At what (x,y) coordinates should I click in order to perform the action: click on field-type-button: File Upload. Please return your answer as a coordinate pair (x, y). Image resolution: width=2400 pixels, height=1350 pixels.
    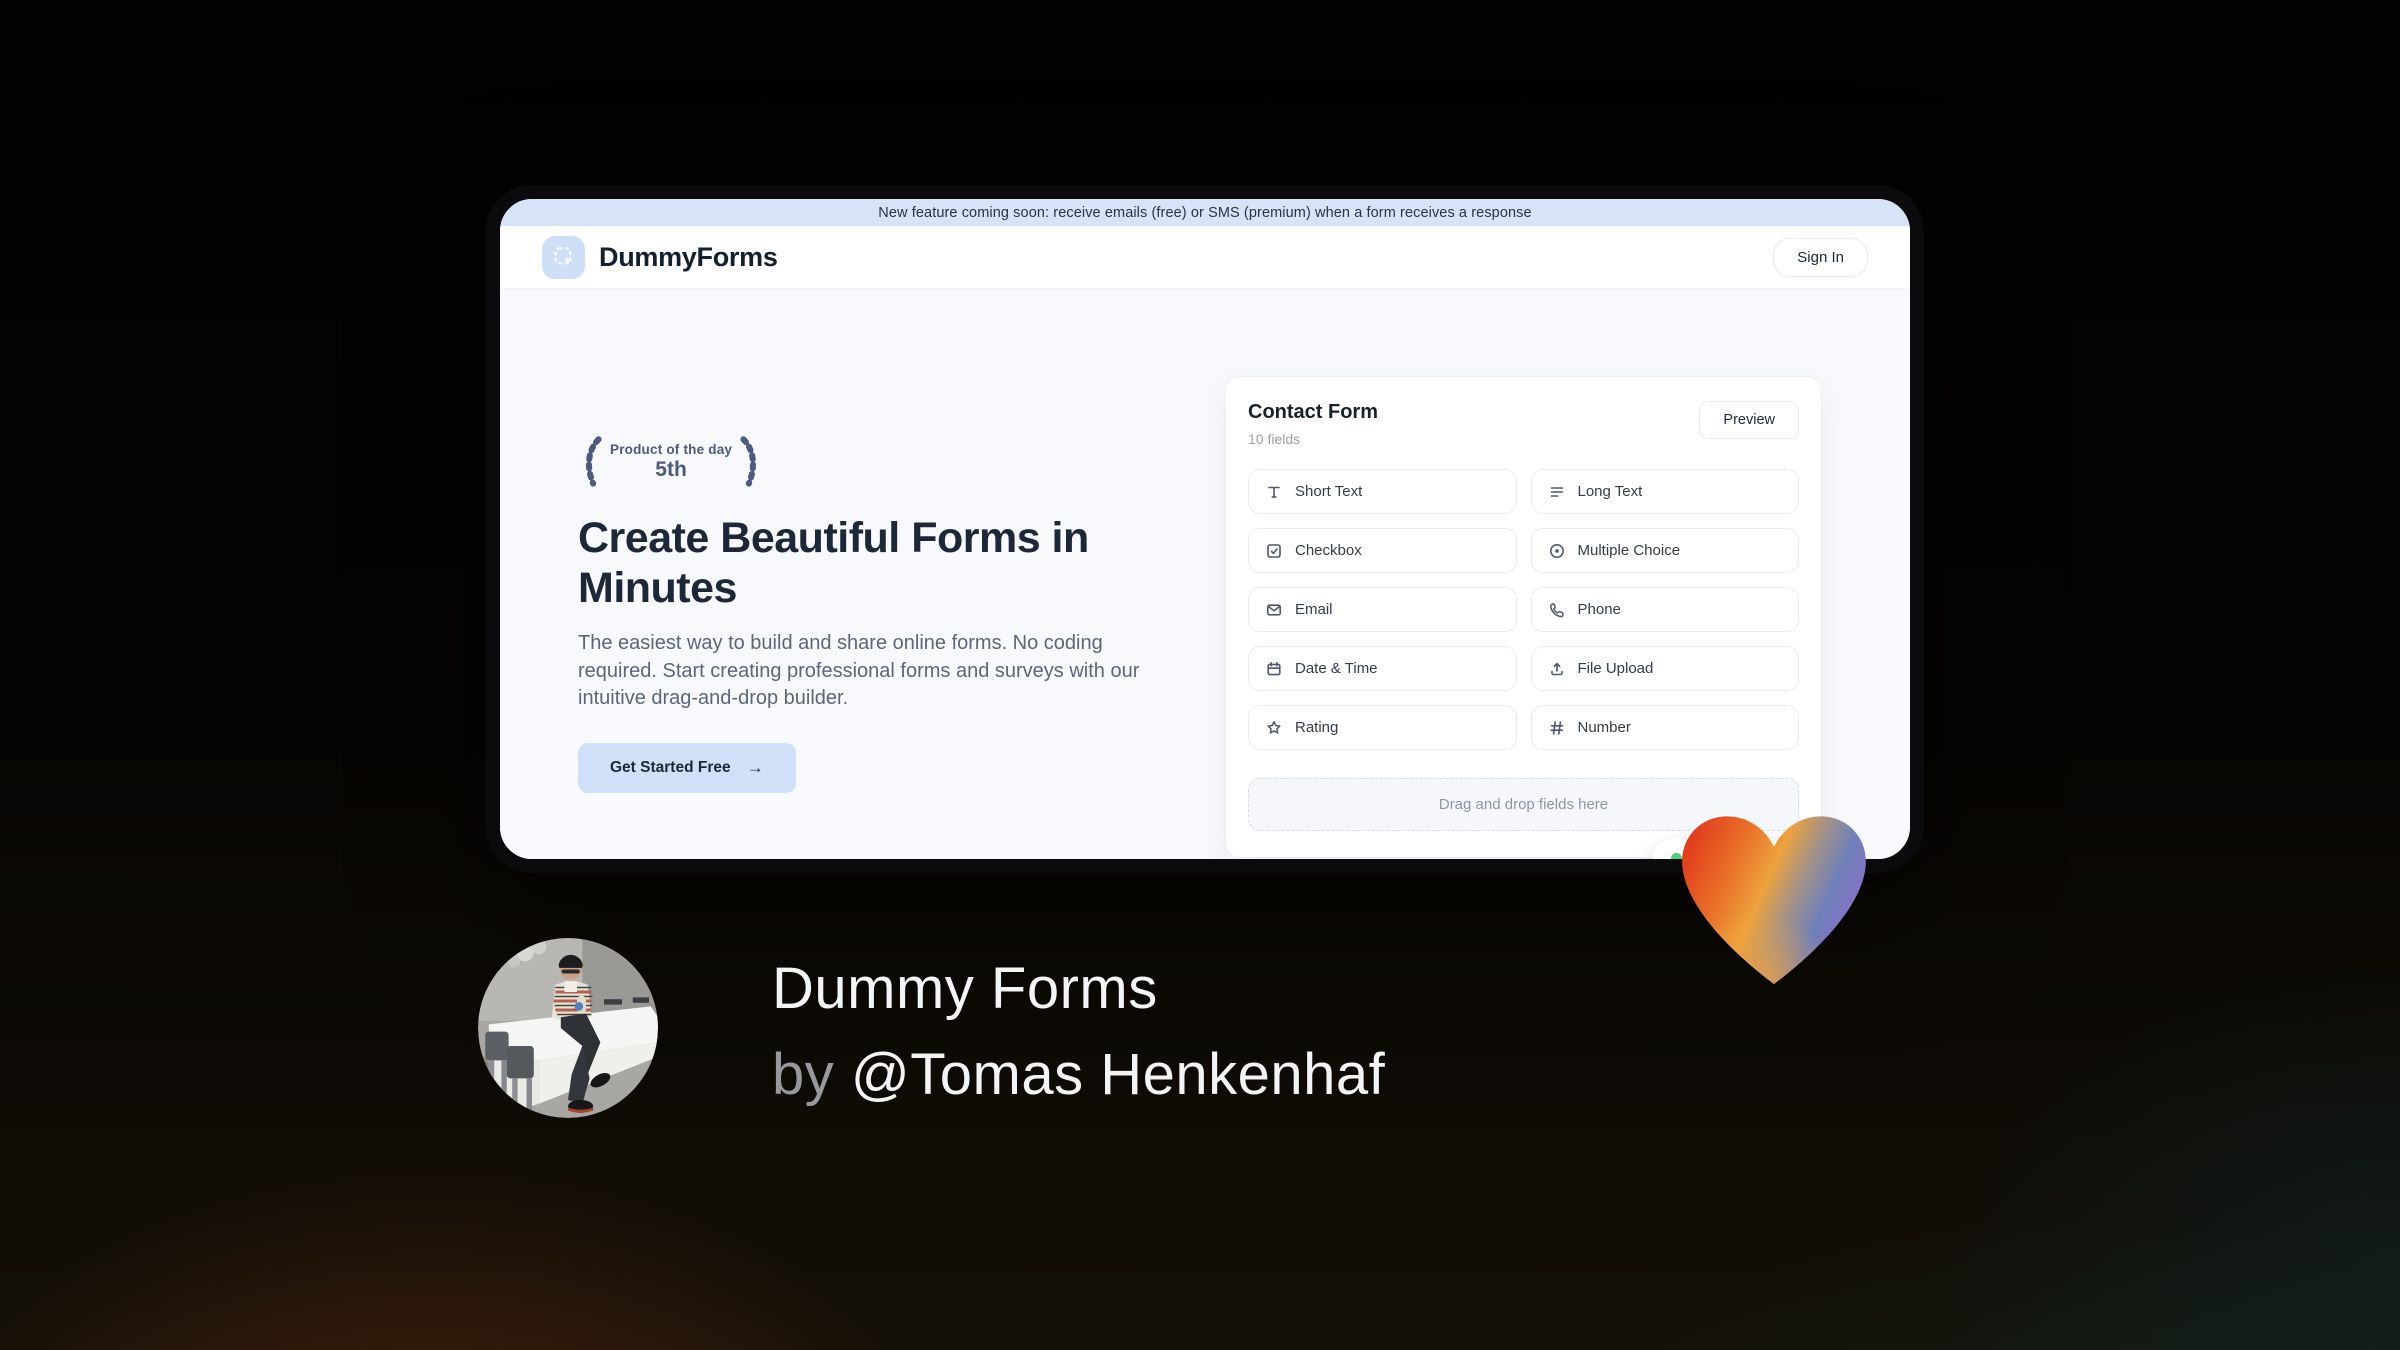
    Looking at the image, I should click on (1664, 668).